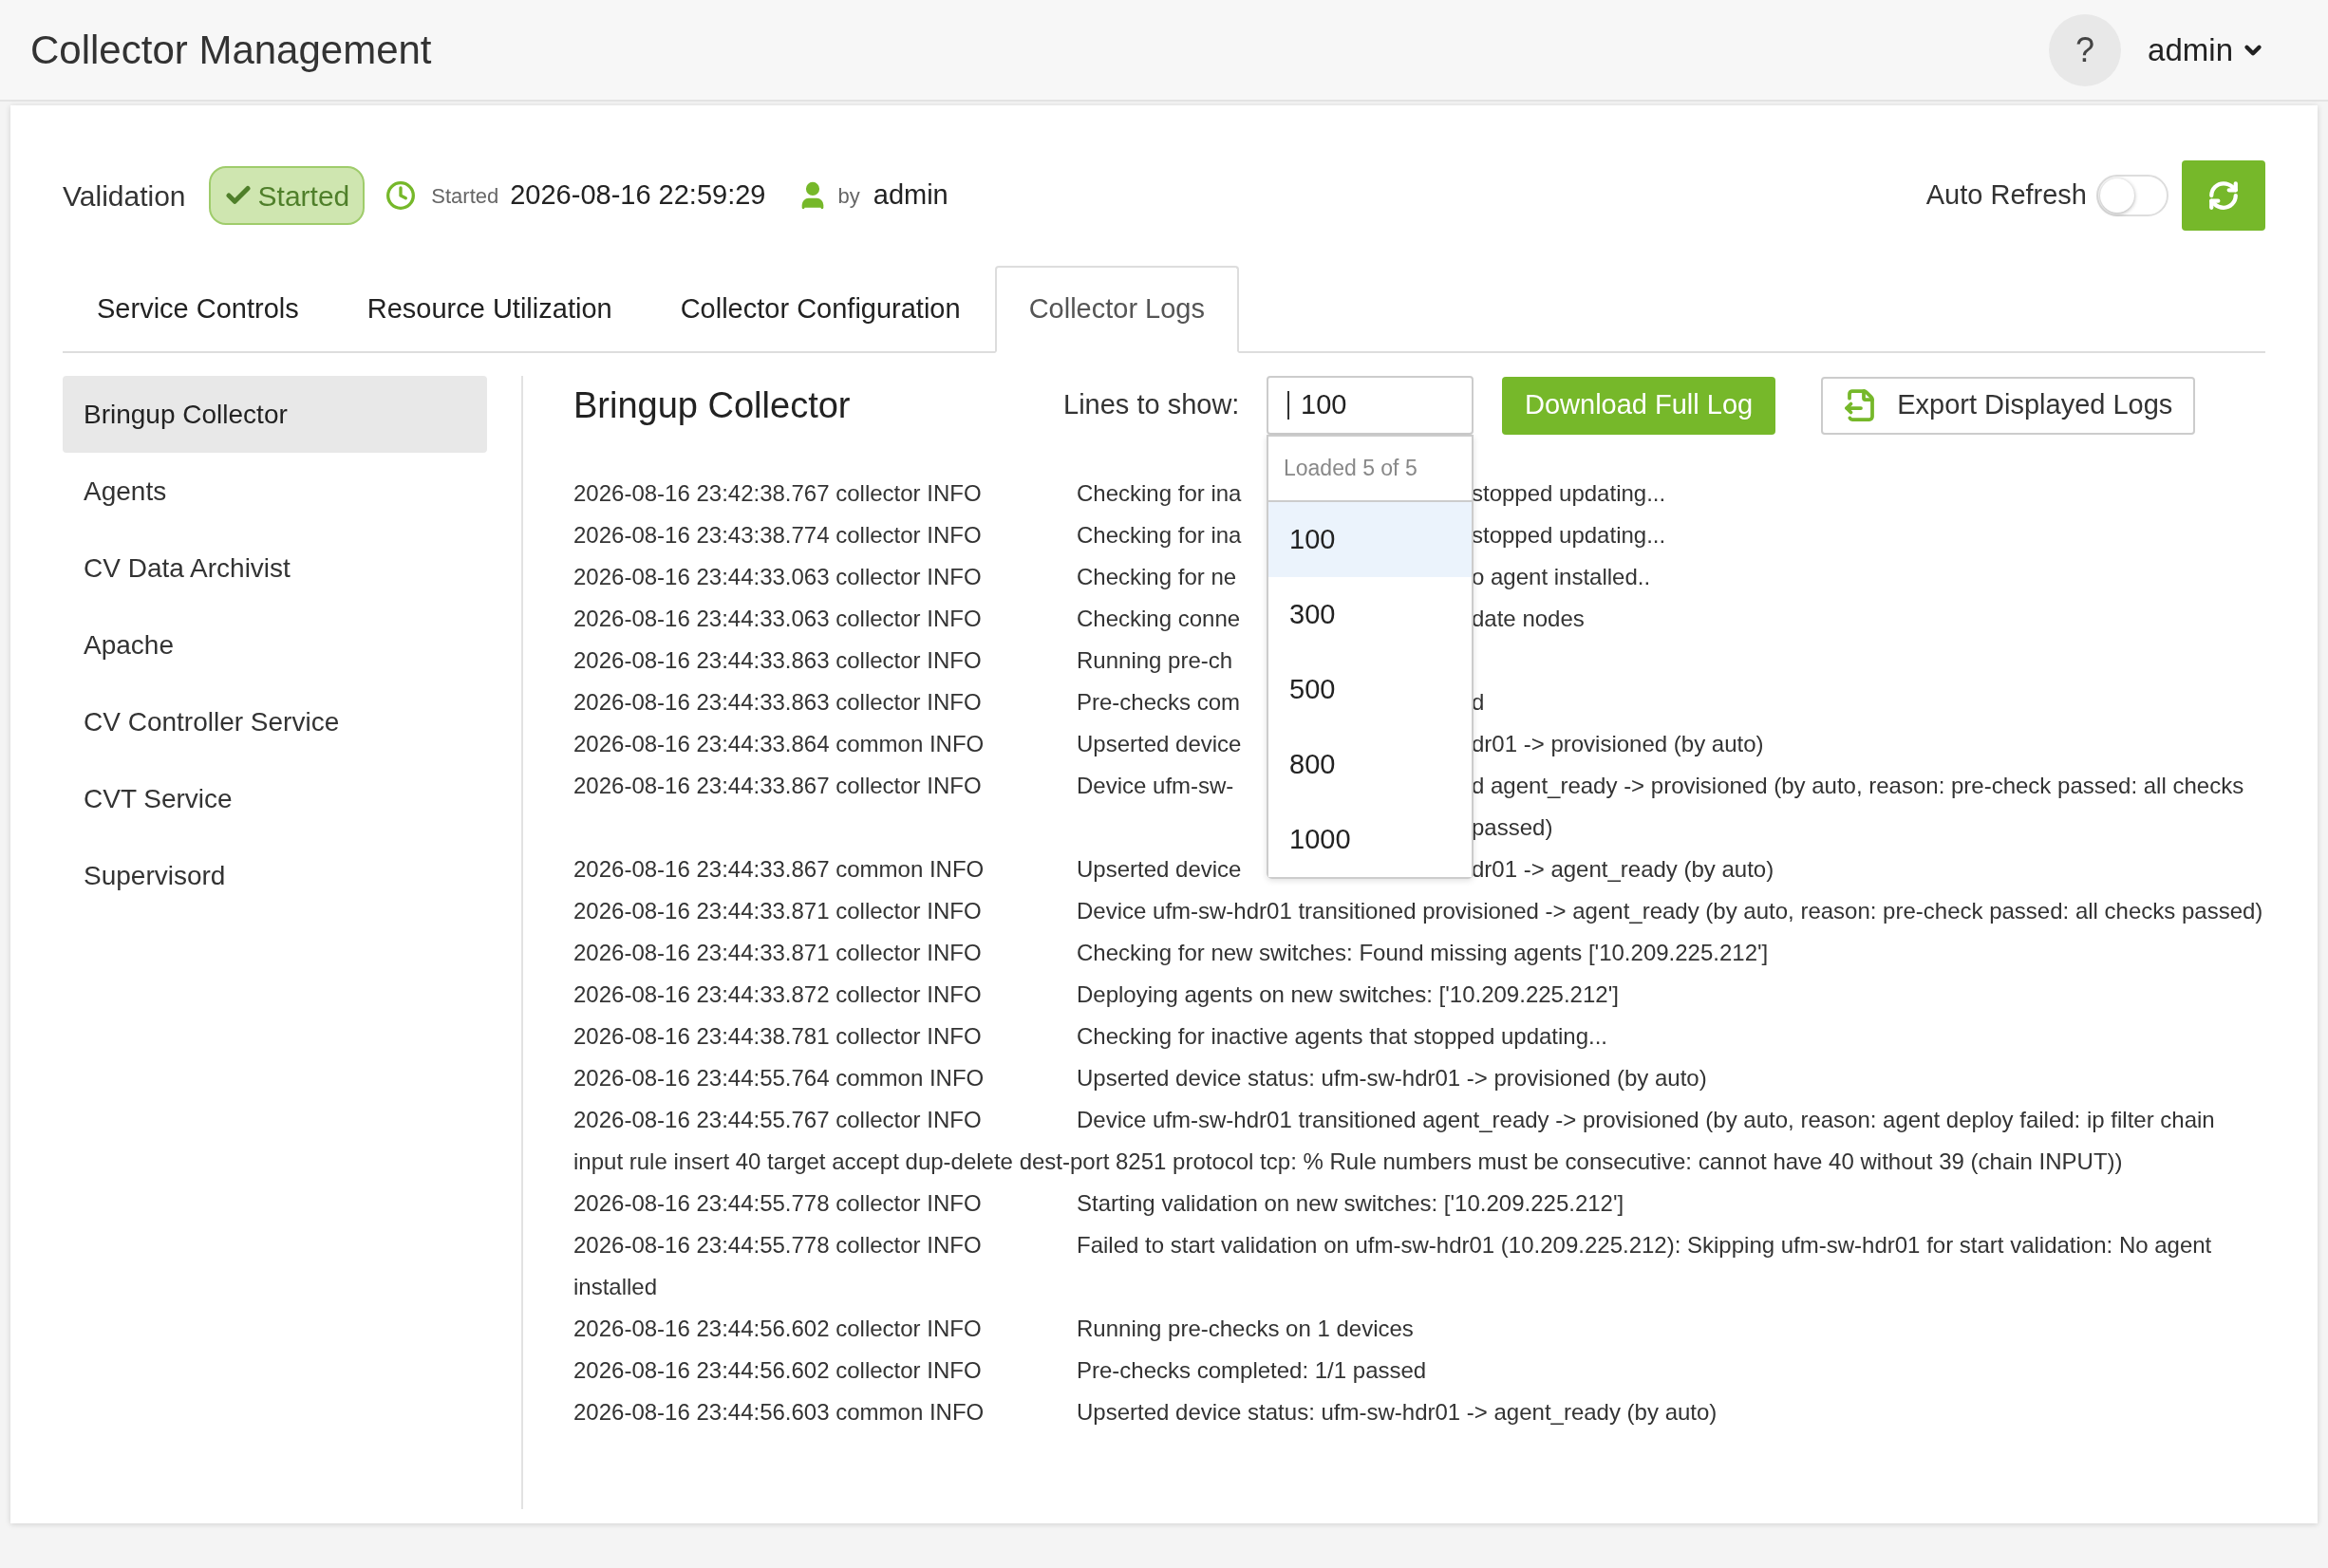 Image resolution: width=2328 pixels, height=1568 pixels. Describe the element at coordinates (490, 310) in the screenshot. I see `tab: Resource Utilization` at that location.